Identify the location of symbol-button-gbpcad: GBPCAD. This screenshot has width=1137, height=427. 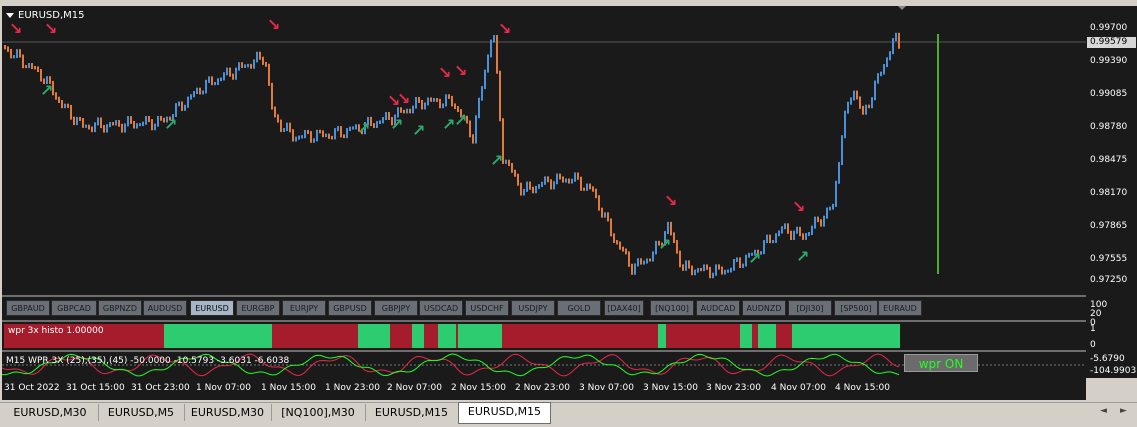
(74, 308).